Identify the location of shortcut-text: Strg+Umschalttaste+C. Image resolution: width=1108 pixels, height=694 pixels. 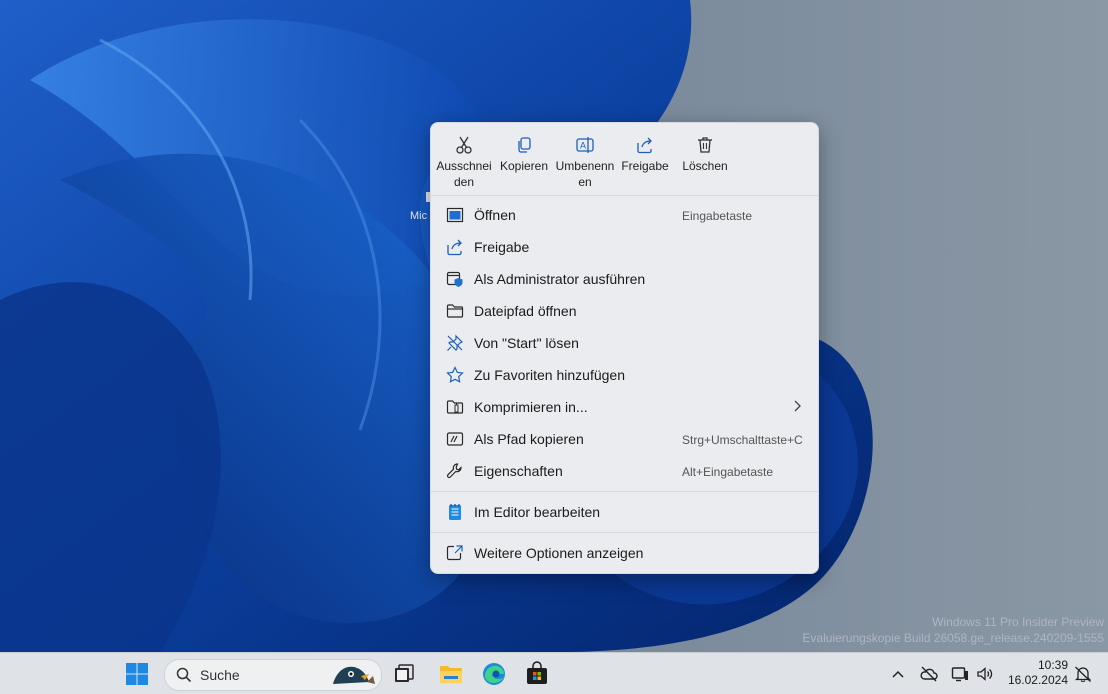
(742, 440).